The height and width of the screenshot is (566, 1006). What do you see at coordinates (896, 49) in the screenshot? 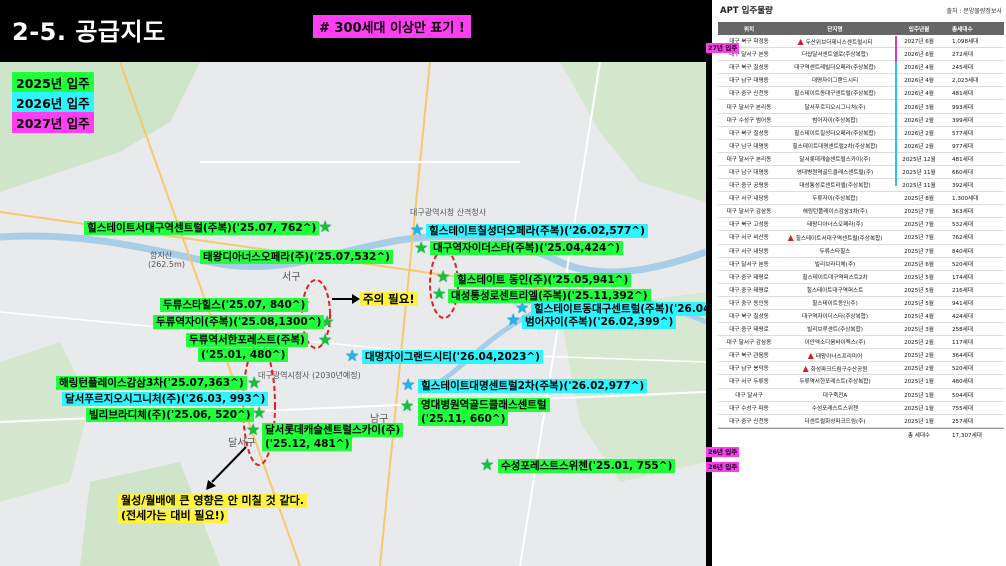
I see `range-bar-2027` at bounding box center [896, 49].